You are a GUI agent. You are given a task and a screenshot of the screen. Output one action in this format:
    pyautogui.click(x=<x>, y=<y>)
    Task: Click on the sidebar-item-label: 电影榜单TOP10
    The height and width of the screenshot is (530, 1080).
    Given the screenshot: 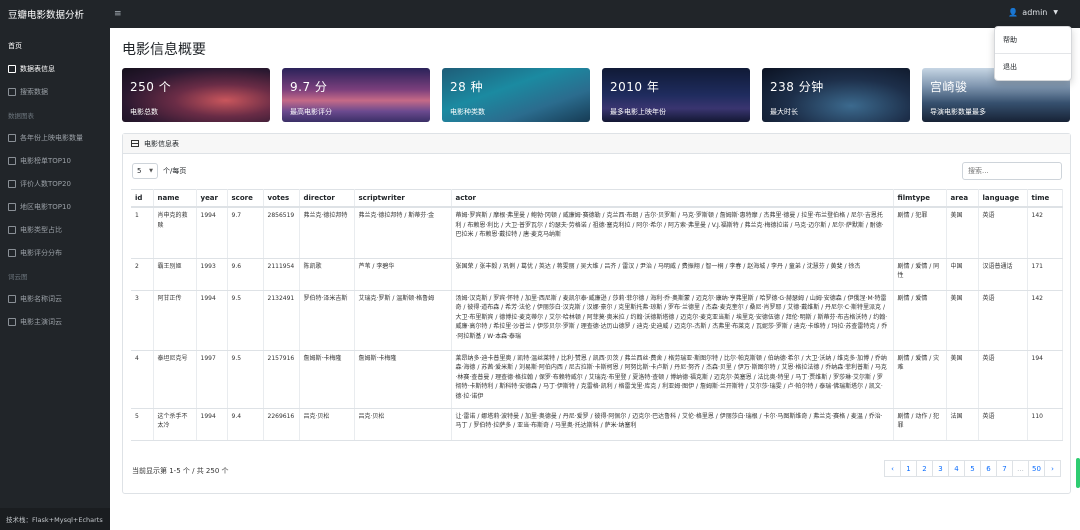 What is the action you would take?
    pyautogui.click(x=45, y=160)
    